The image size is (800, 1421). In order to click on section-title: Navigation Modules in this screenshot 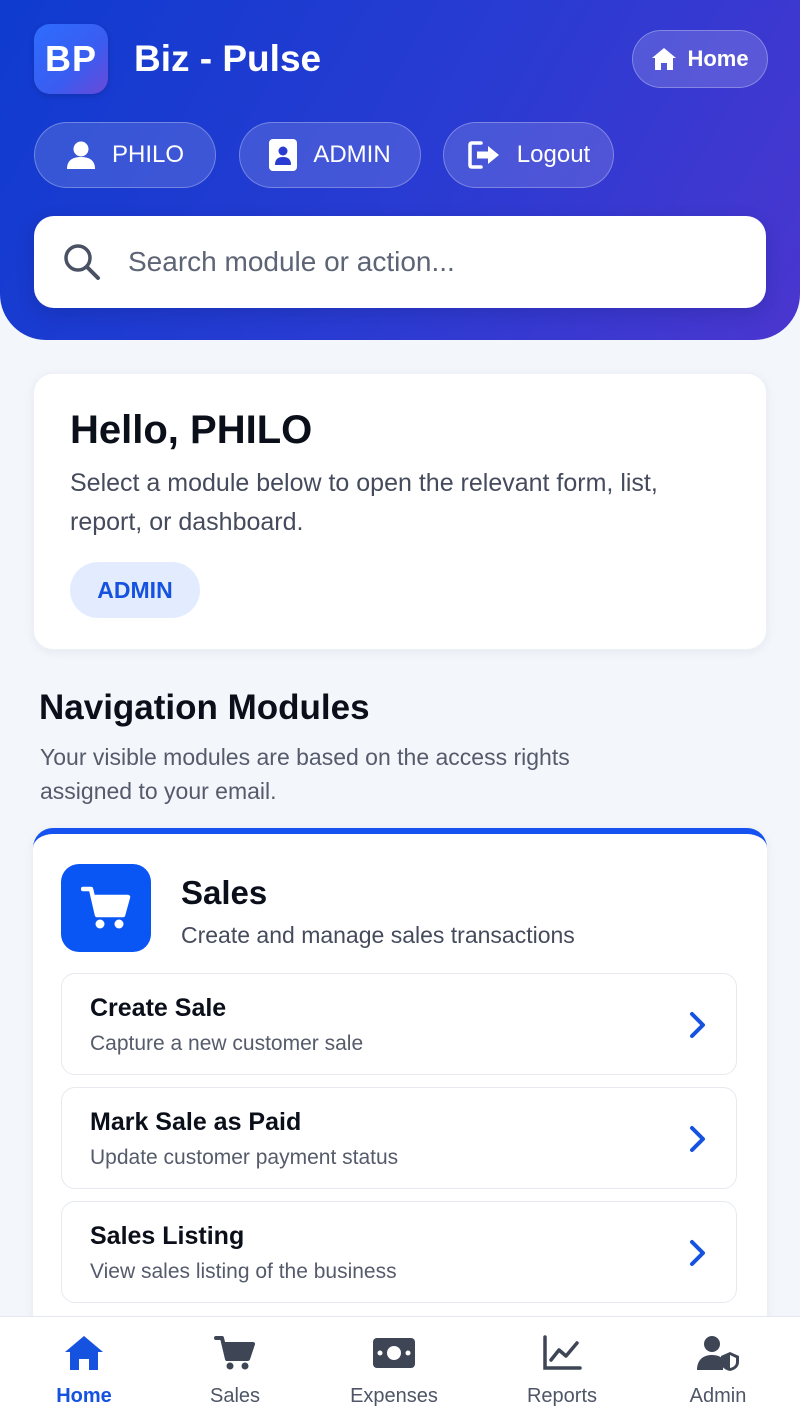, I will do `click(204, 707)`.